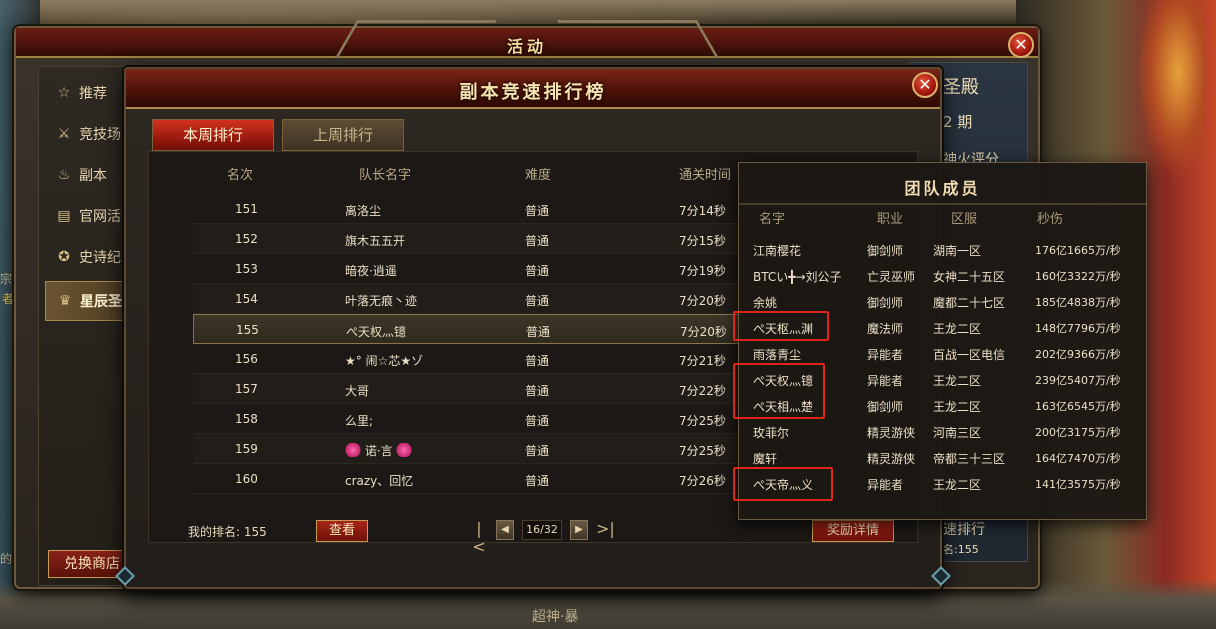 The width and height of the screenshot is (1216, 629). Describe the element at coordinates (772, 219) in the screenshot. I see `team-header-name: 名字` at that location.